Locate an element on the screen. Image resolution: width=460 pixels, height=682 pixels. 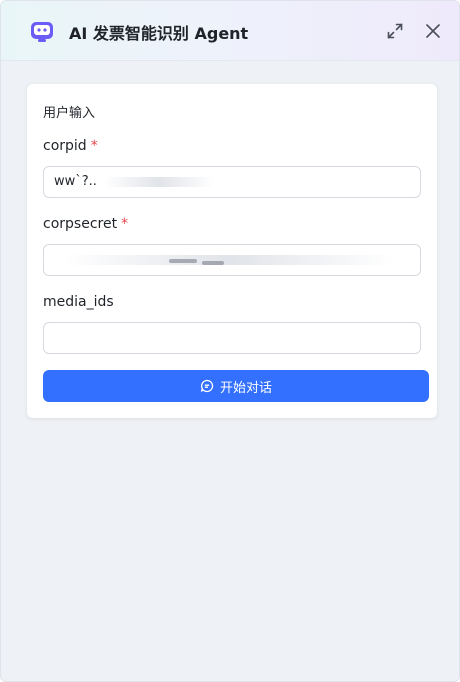
start-button-label: 开始对话 is located at coordinates (245, 388).